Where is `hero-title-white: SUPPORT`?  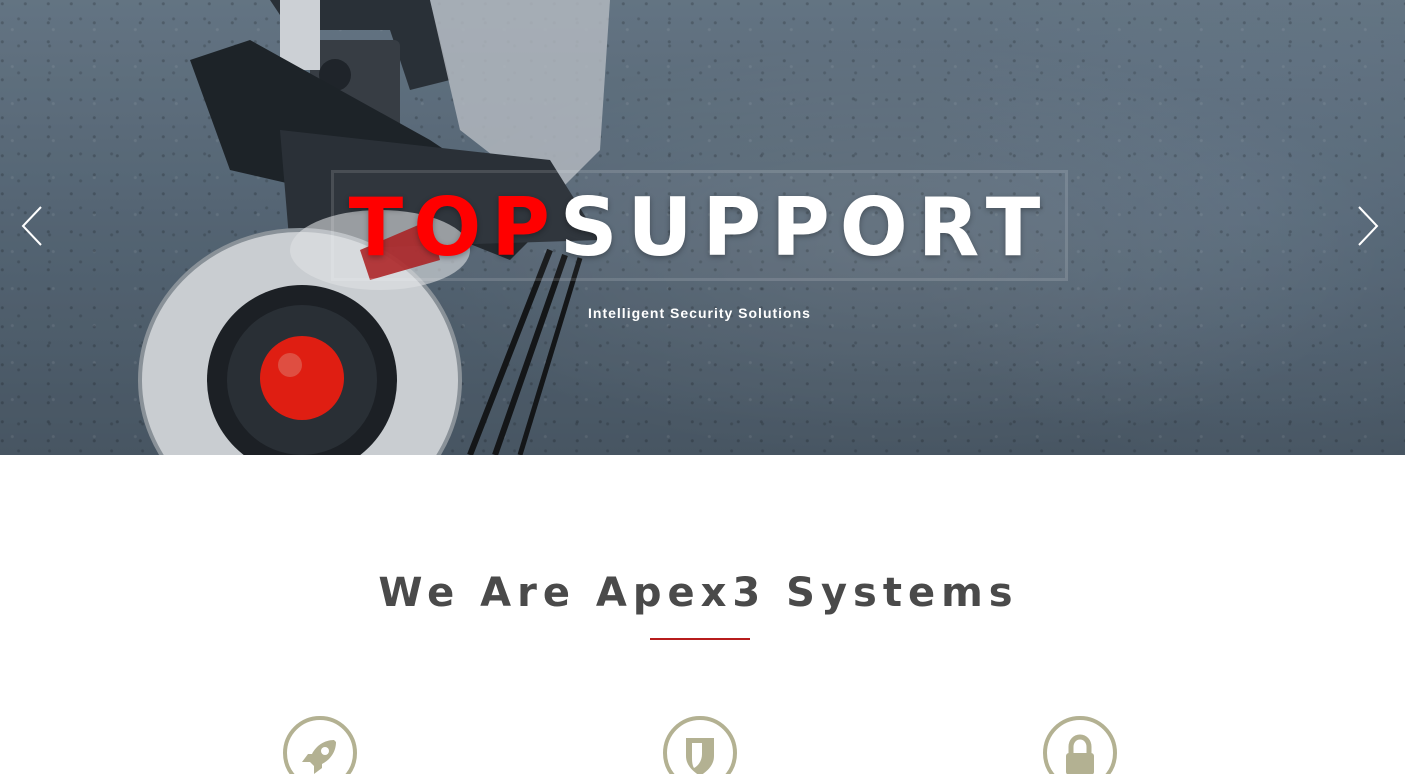 hero-title-white: SUPPORT is located at coordinates (805, 227).